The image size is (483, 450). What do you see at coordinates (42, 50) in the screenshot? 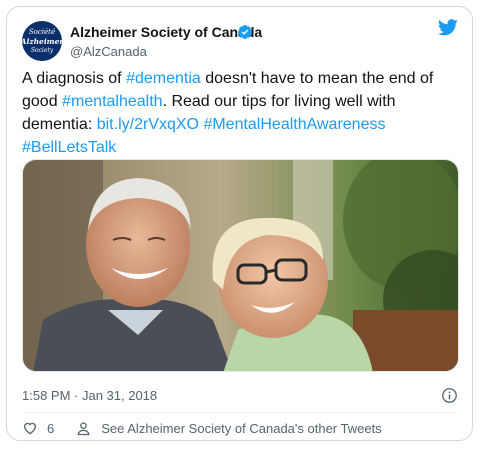
I see `avatar-text-line-3: Society` at bounding box center [42, 50].